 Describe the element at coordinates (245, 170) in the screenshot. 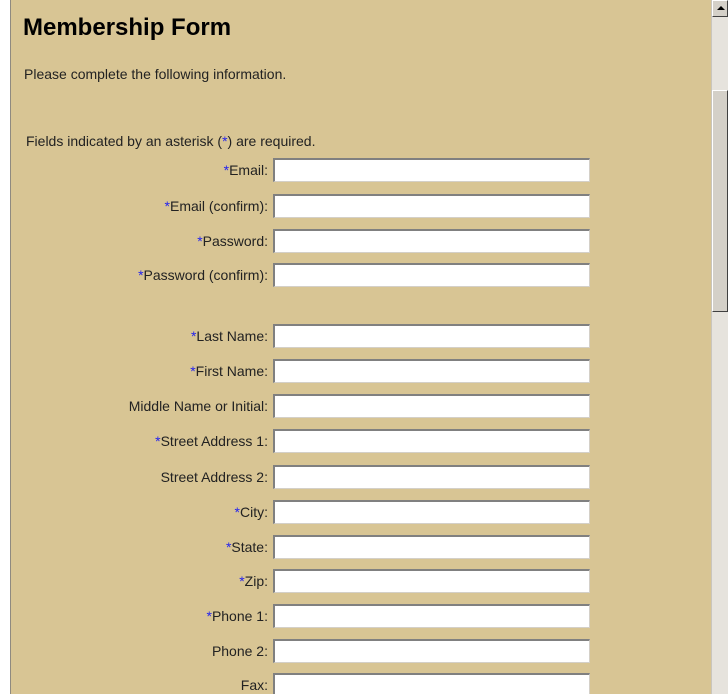

I see `email-label: *Email:` at that location.